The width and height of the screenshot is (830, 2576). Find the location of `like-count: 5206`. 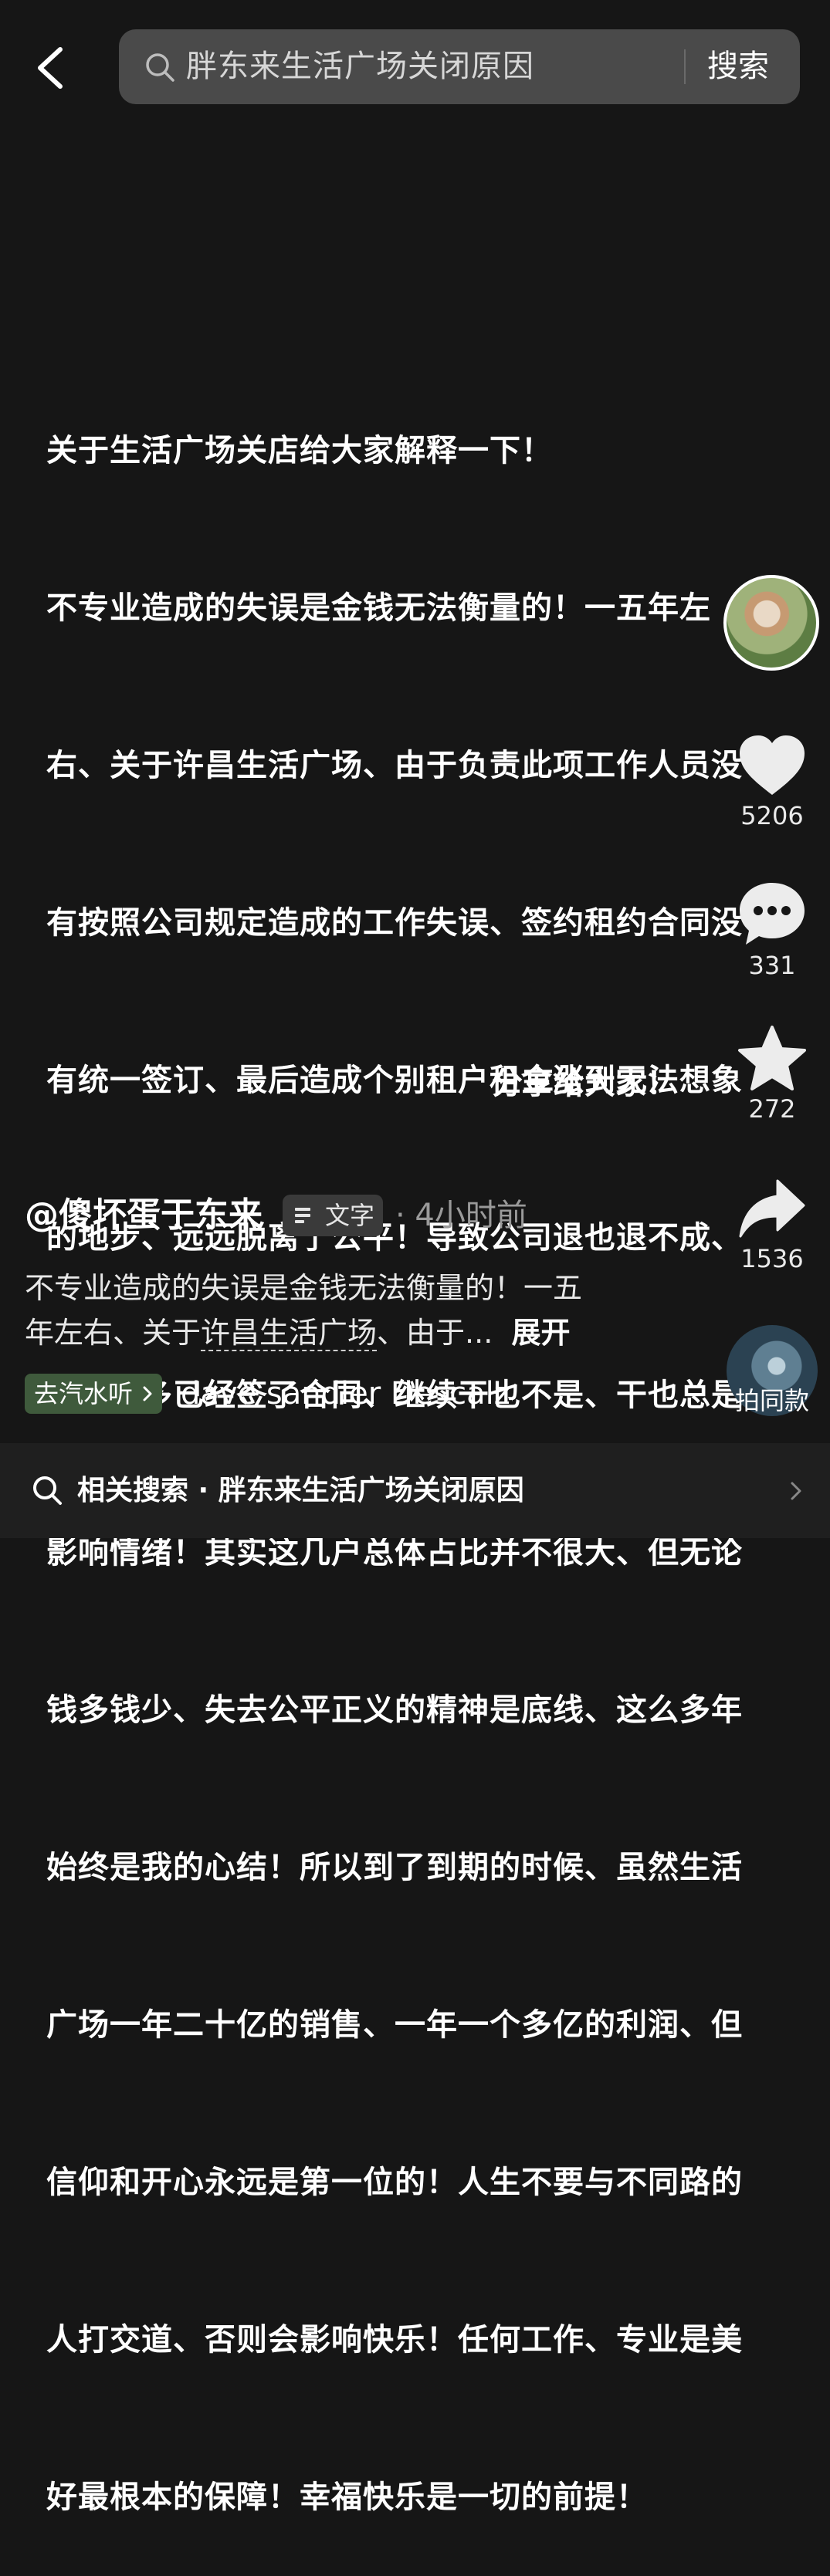

like-count: 5206 is located at coordinates (772, 815).